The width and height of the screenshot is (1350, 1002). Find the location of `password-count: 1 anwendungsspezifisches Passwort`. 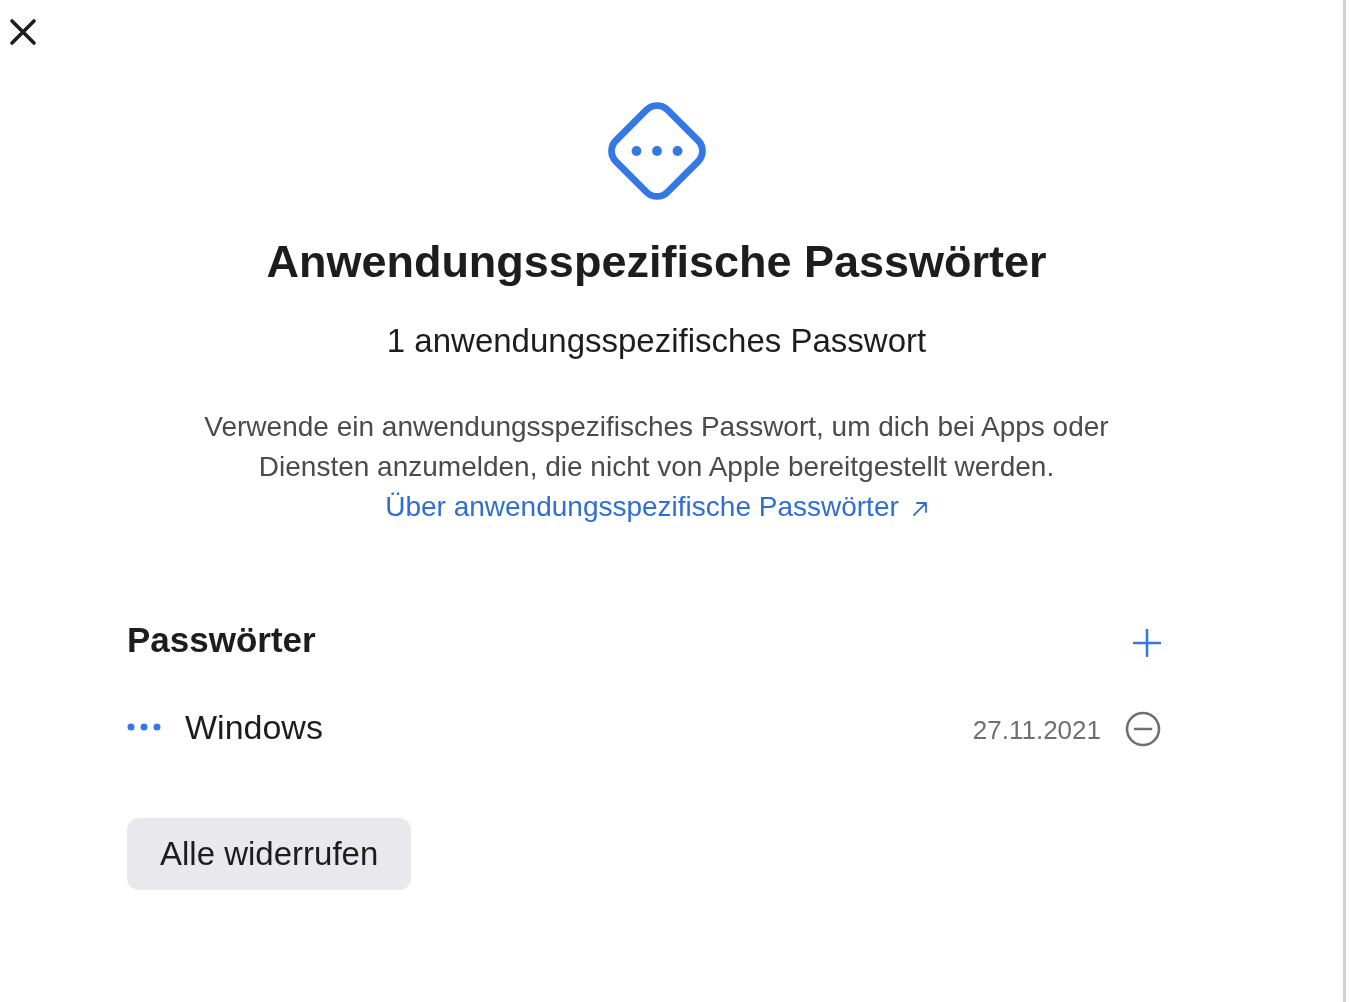

password-count: 1 anwendungsspezifisches Passwort is located at coordinates (656, 341).